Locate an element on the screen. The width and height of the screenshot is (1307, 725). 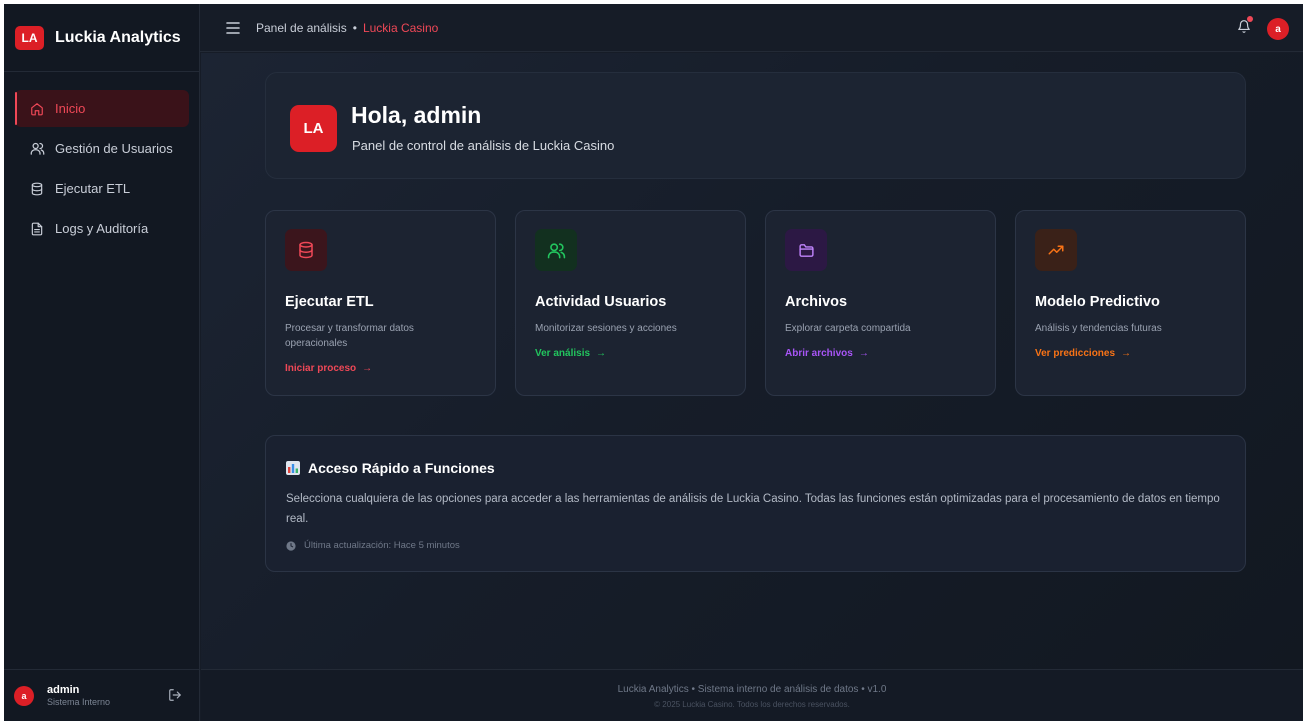
notification-dot is located at coordinates (1250, 19).